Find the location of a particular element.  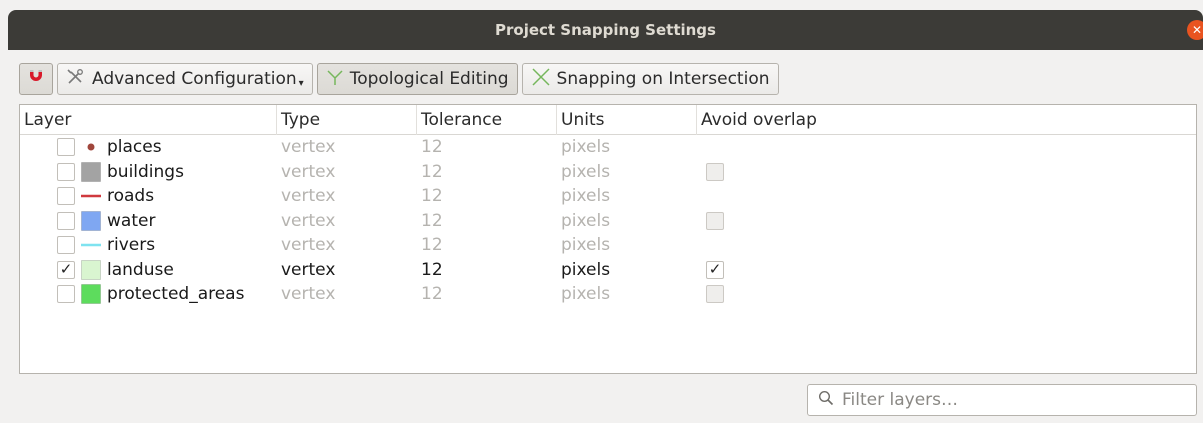

advanced-configuration-button: Advanced Configuration ▾ is located at coordinates (185, 79).